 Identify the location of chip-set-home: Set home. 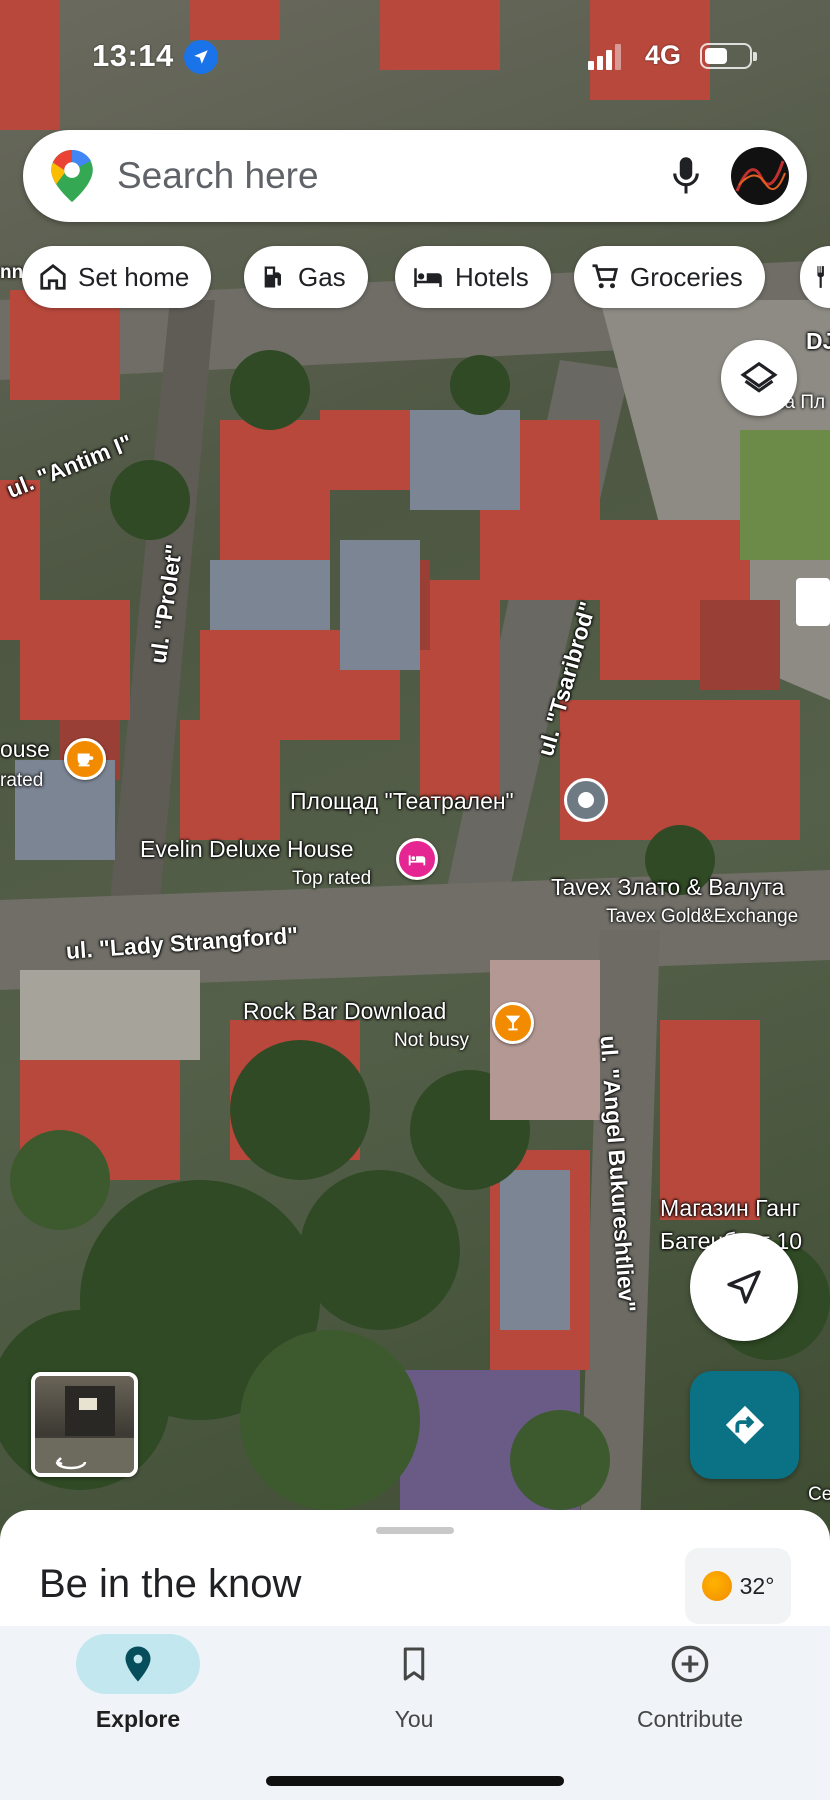
(117, 277).